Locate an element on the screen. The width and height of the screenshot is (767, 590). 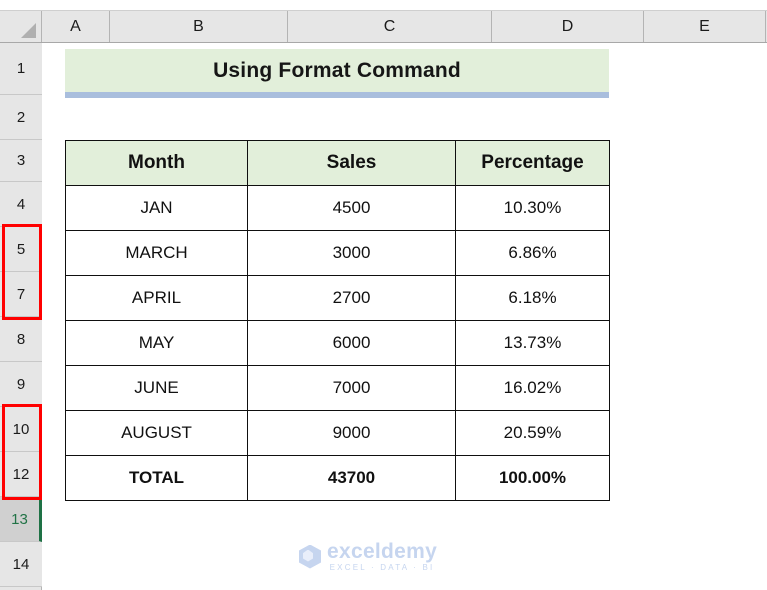
total-percentage-cell: 100.00% is located at coordinates (532, 478).